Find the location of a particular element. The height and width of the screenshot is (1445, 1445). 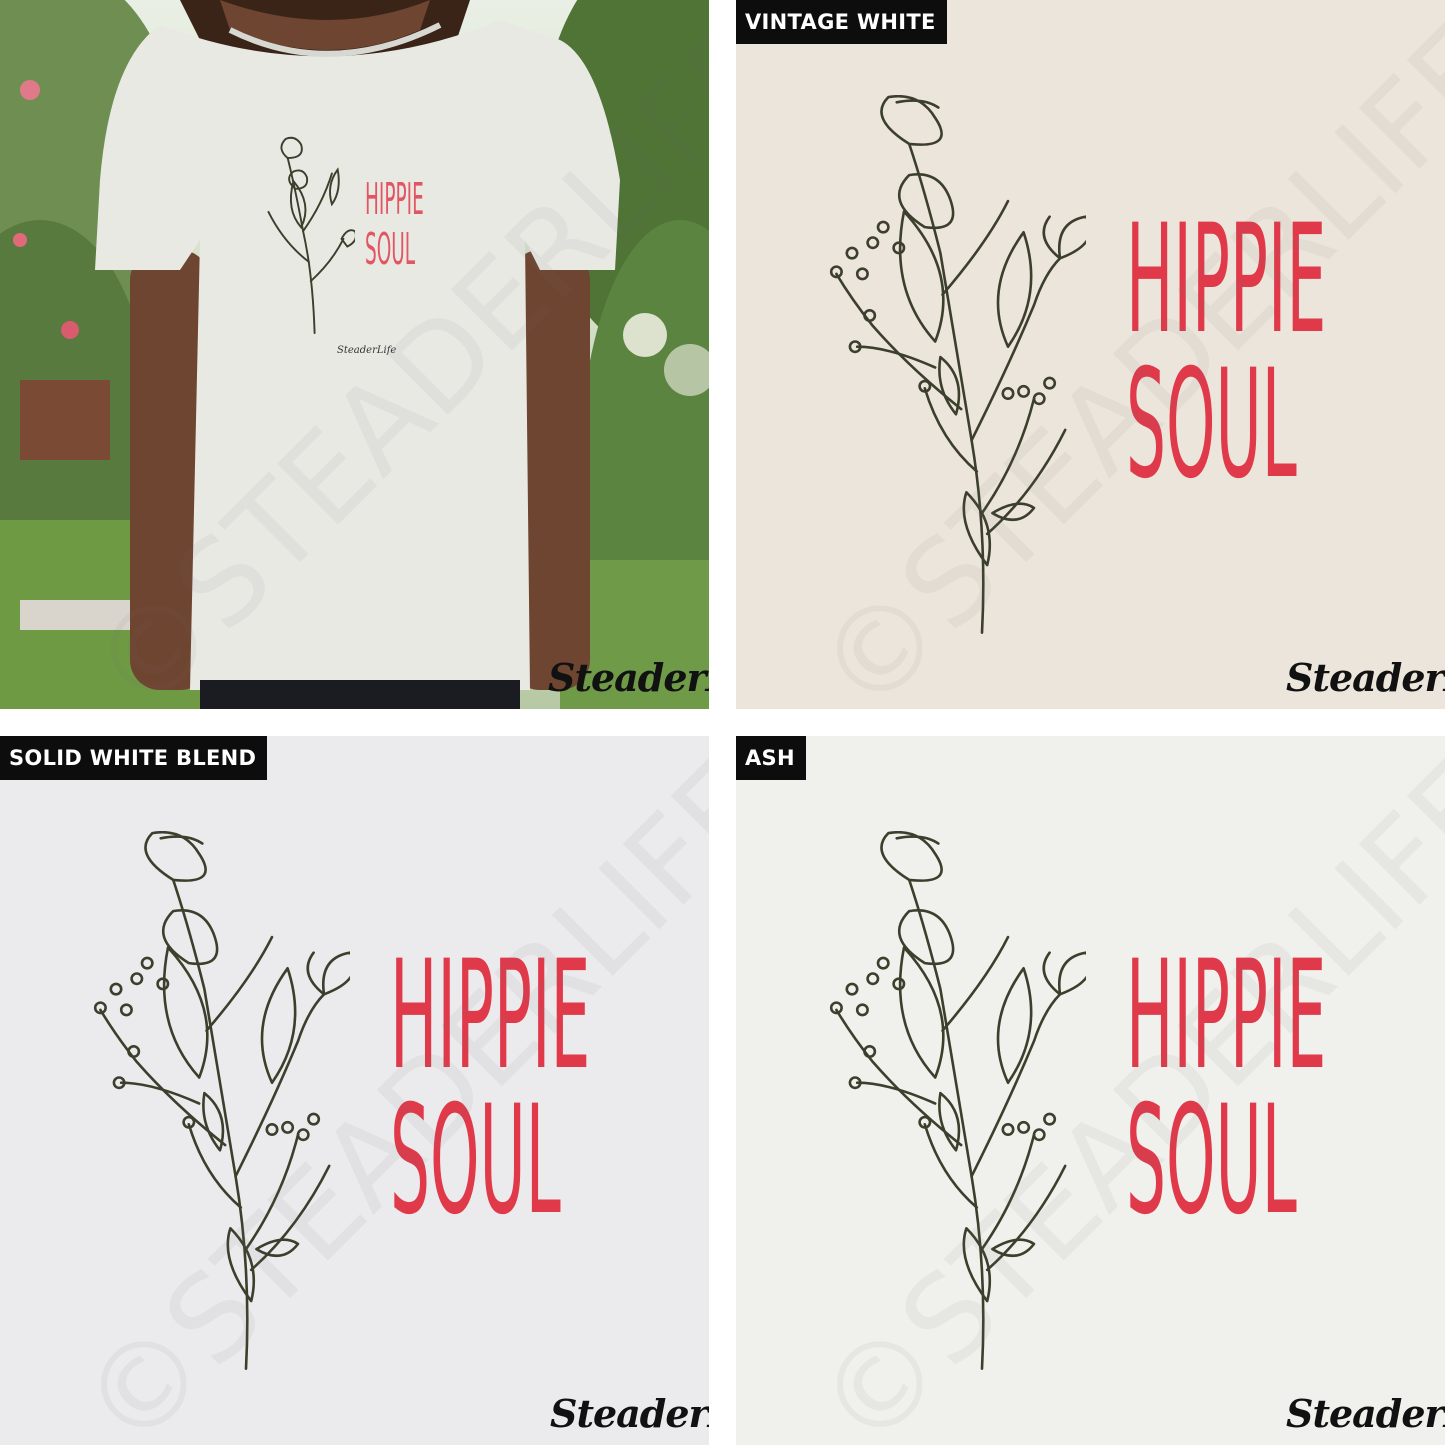

shirt-text-soul: SOUL is located at coordinates (390, 249).